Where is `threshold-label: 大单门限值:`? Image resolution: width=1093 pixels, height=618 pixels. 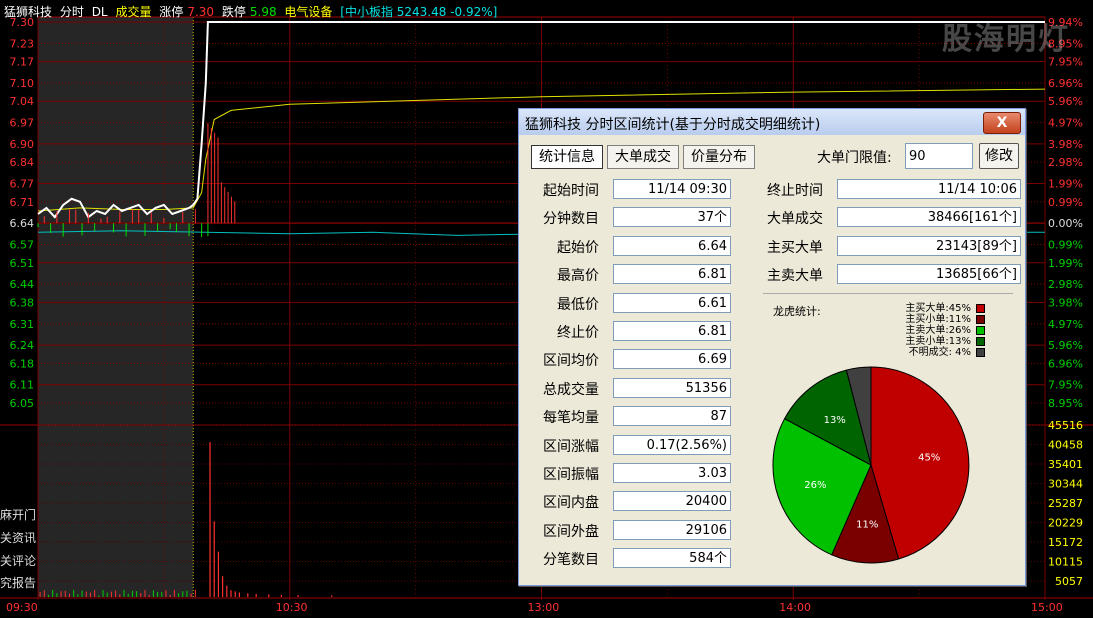
threshold-label: 大单门限值: is located at coordinates (854, 158).